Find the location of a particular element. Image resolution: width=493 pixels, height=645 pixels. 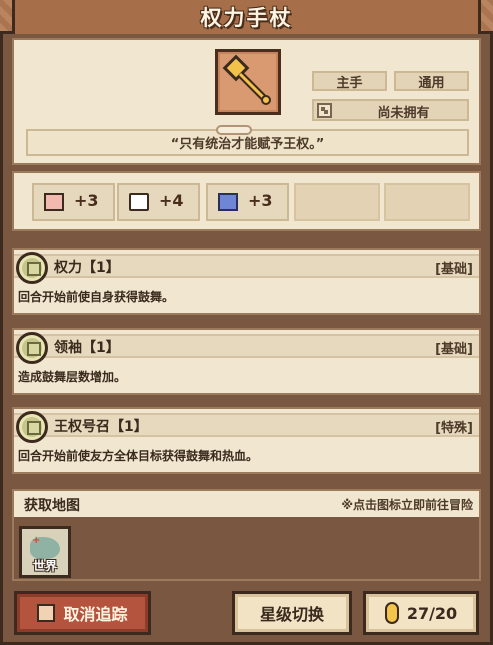

coin-count-button: 27/20 is located at coordinates (421, 613).